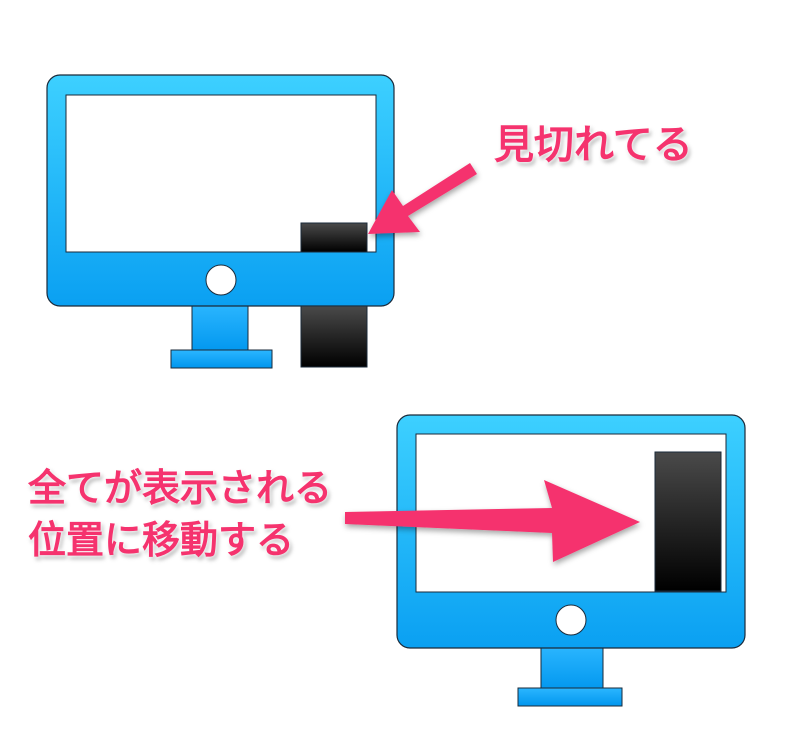 The height and width of the screenshot is (740, 792). I want to click on moved-label-line-2: 位置に移動する, so click(161, 540).